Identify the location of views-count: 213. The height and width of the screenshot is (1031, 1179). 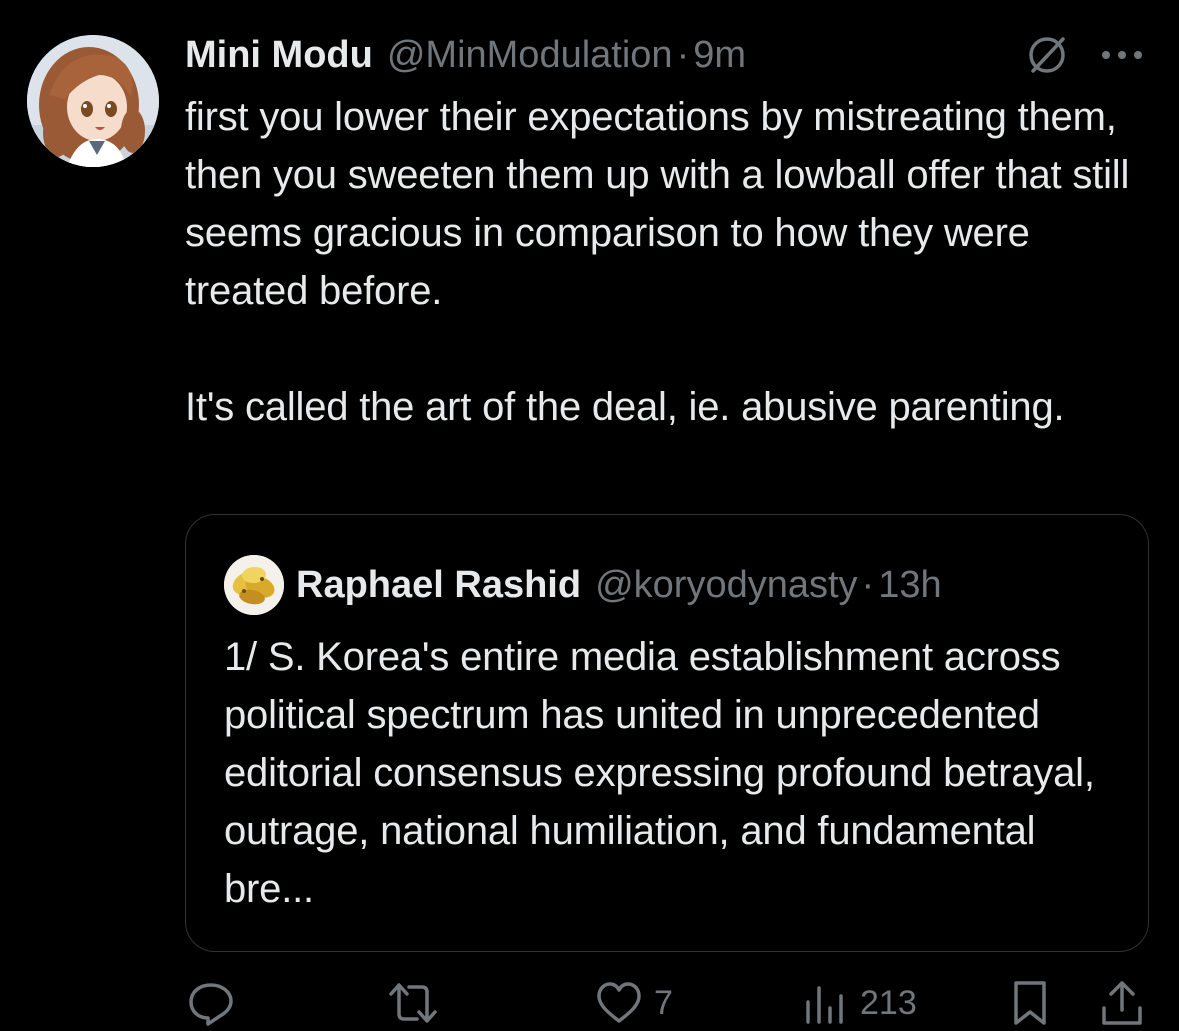
(888, 1002).